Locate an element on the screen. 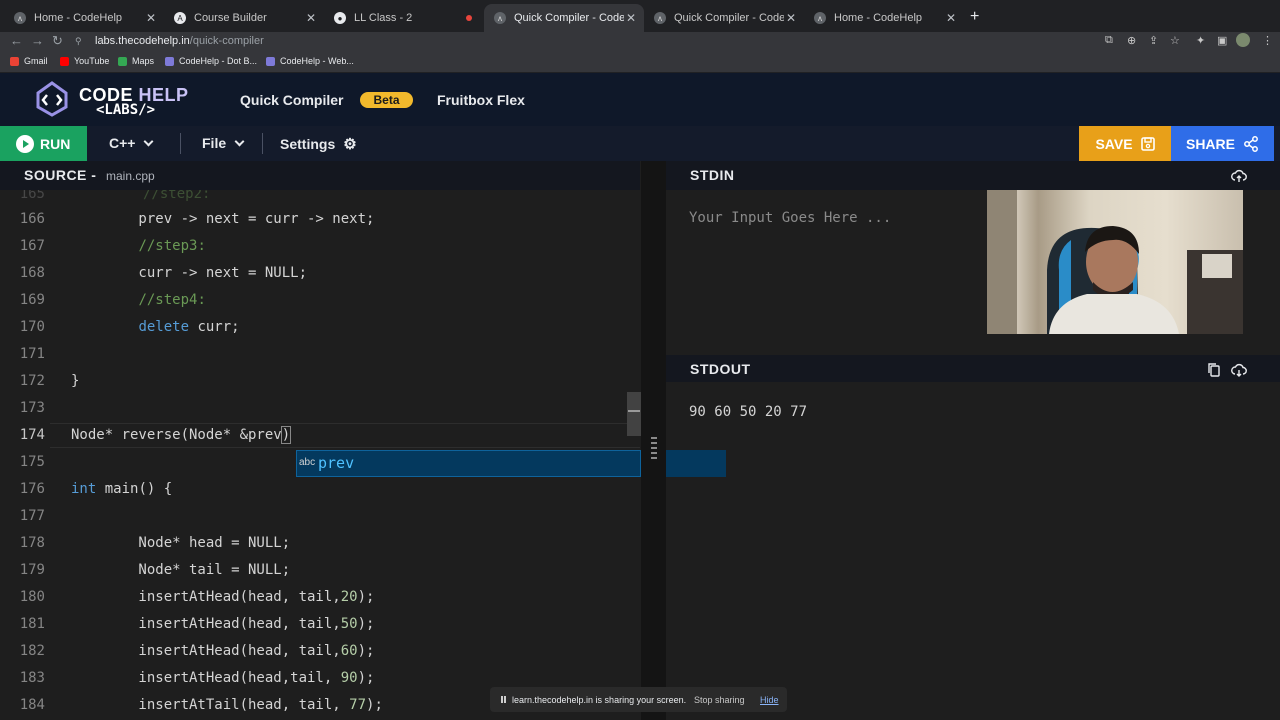  copy-icon is located at coordinates (1214, 370).